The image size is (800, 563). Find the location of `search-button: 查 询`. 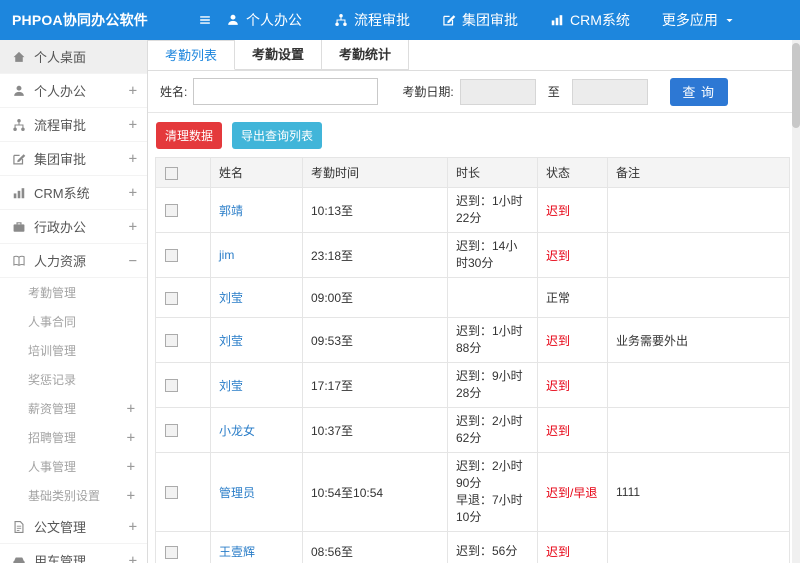

search-button: 查 询 is located at coordinates (698, 91).